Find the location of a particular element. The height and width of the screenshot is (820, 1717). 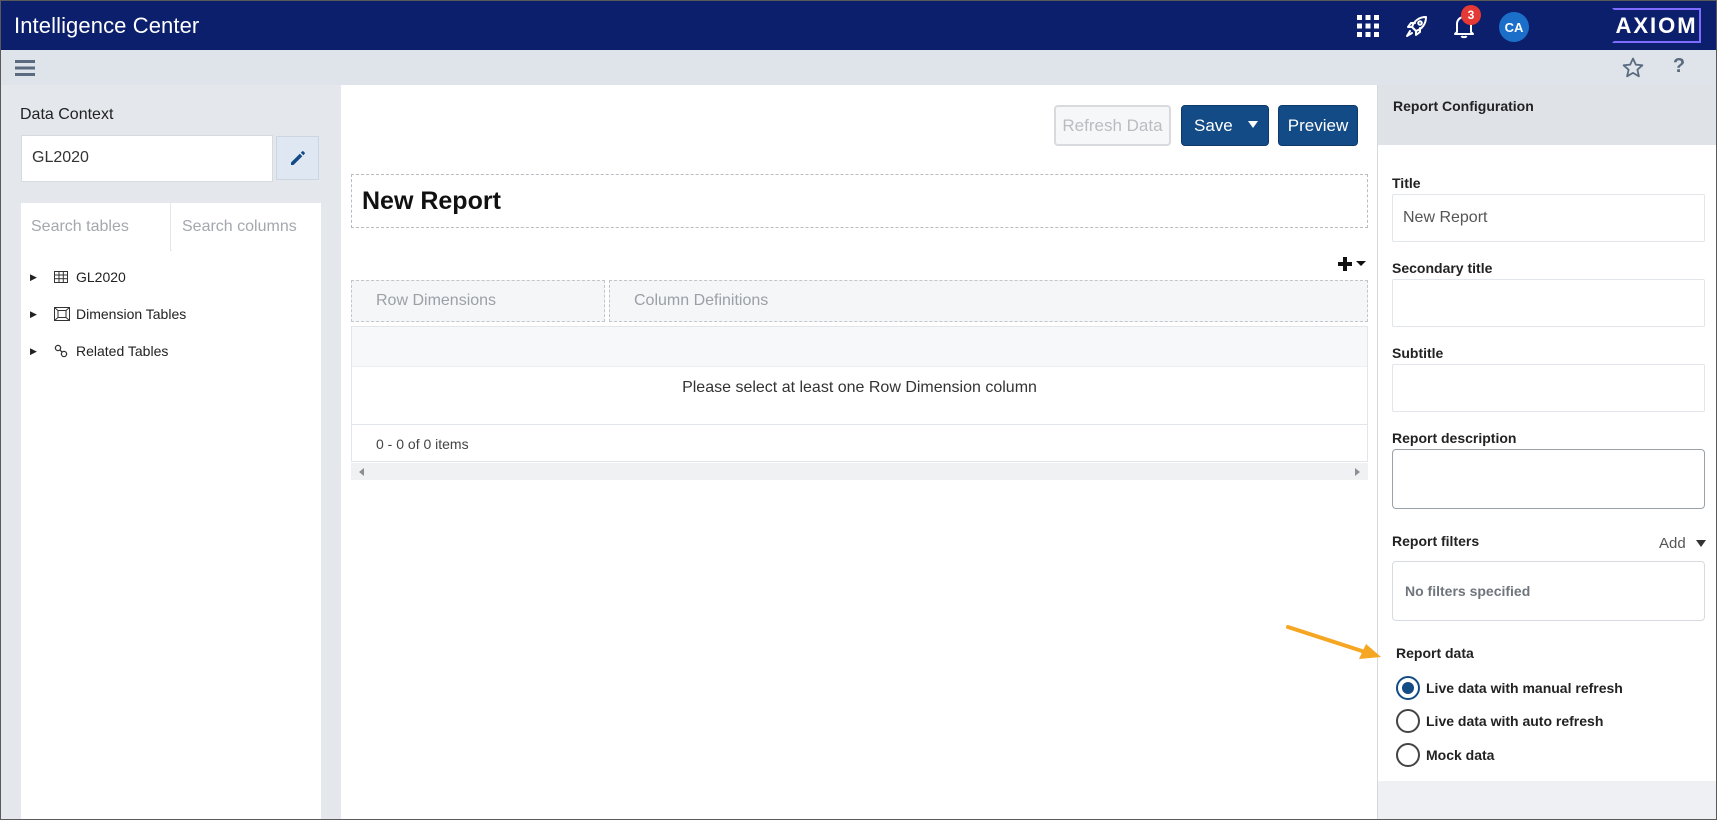

tree-item-dimension-tables: ▶ Dimension Tables is located at coordinates (171, 314).